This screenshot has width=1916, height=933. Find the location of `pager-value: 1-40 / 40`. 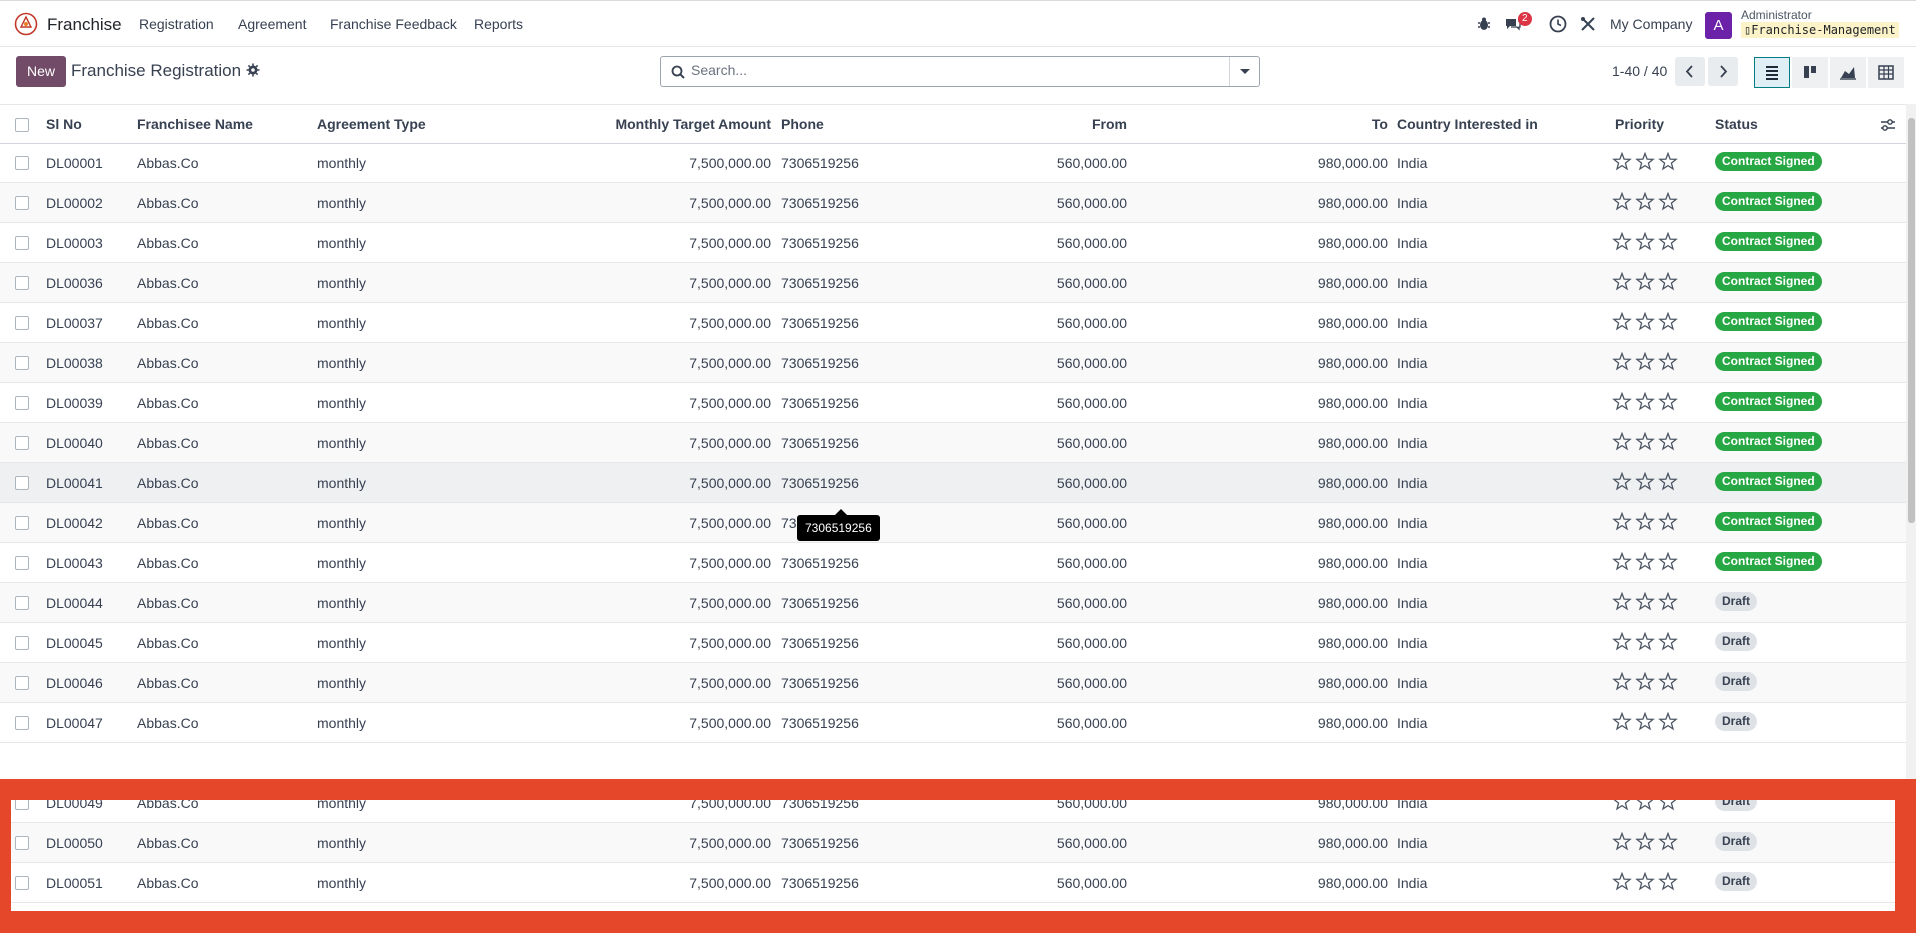

pager-value: 1-40 / 40 is located at coordinates (1639, 71).